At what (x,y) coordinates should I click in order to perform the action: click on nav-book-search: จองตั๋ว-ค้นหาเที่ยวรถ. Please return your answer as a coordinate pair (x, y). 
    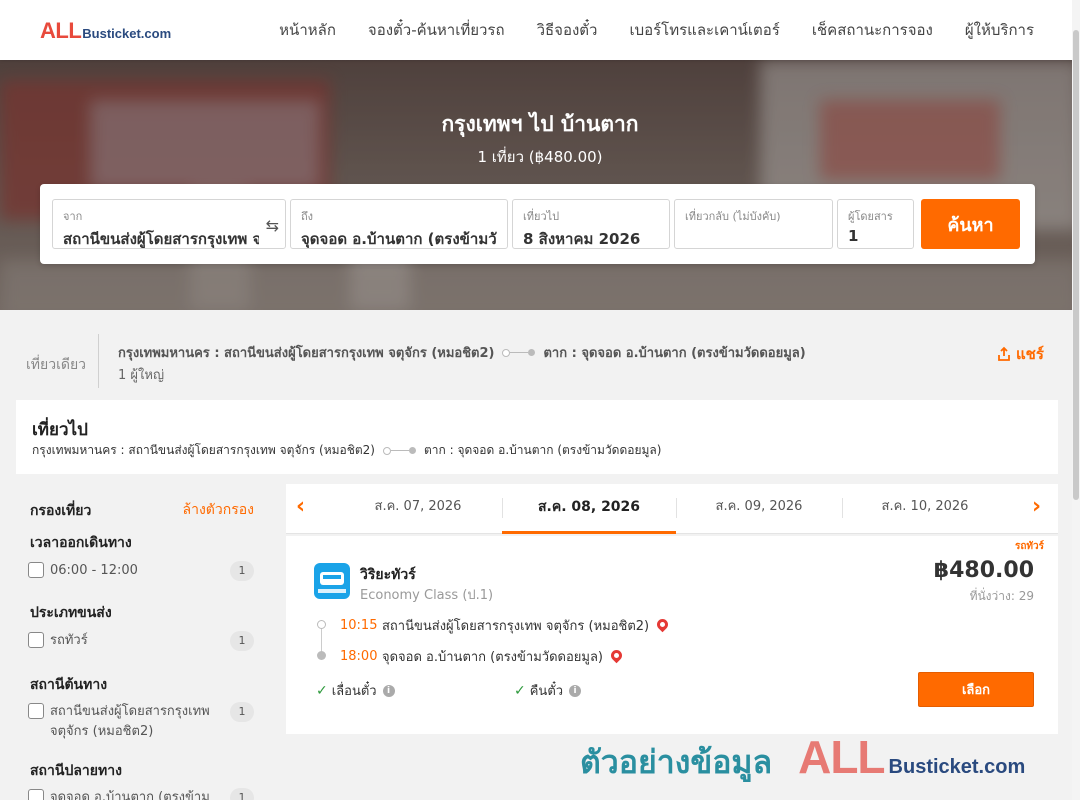
    Looking at the image, I should click on (436, 30).